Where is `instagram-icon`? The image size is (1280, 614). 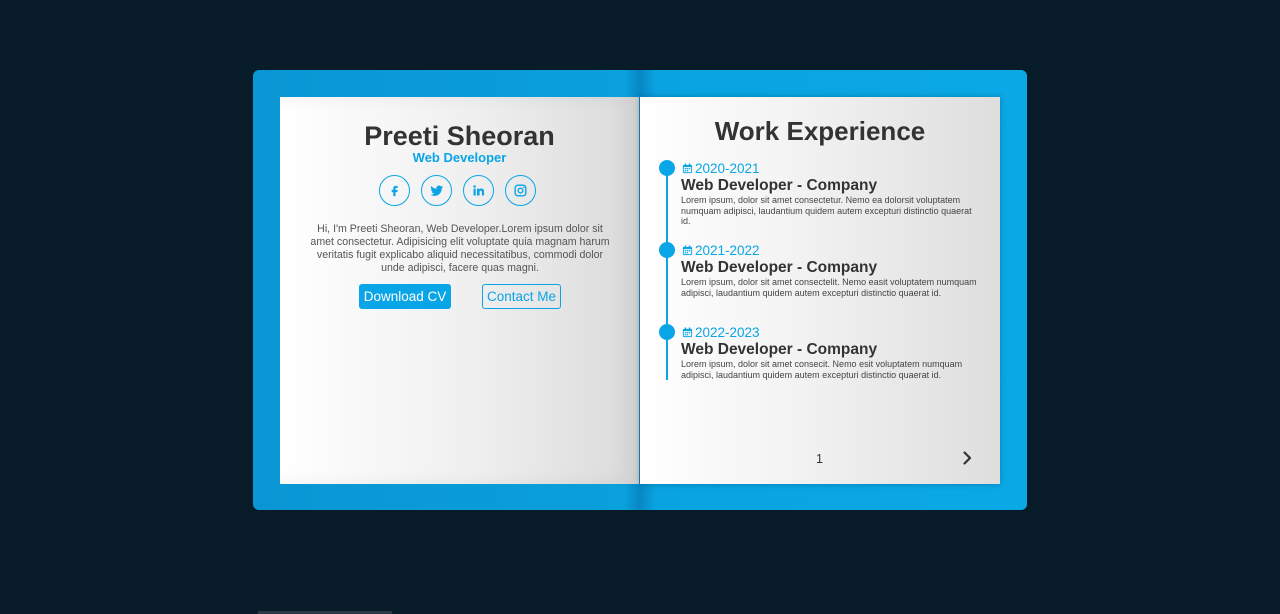 instagram-icon is located at coordinates (520, 190).